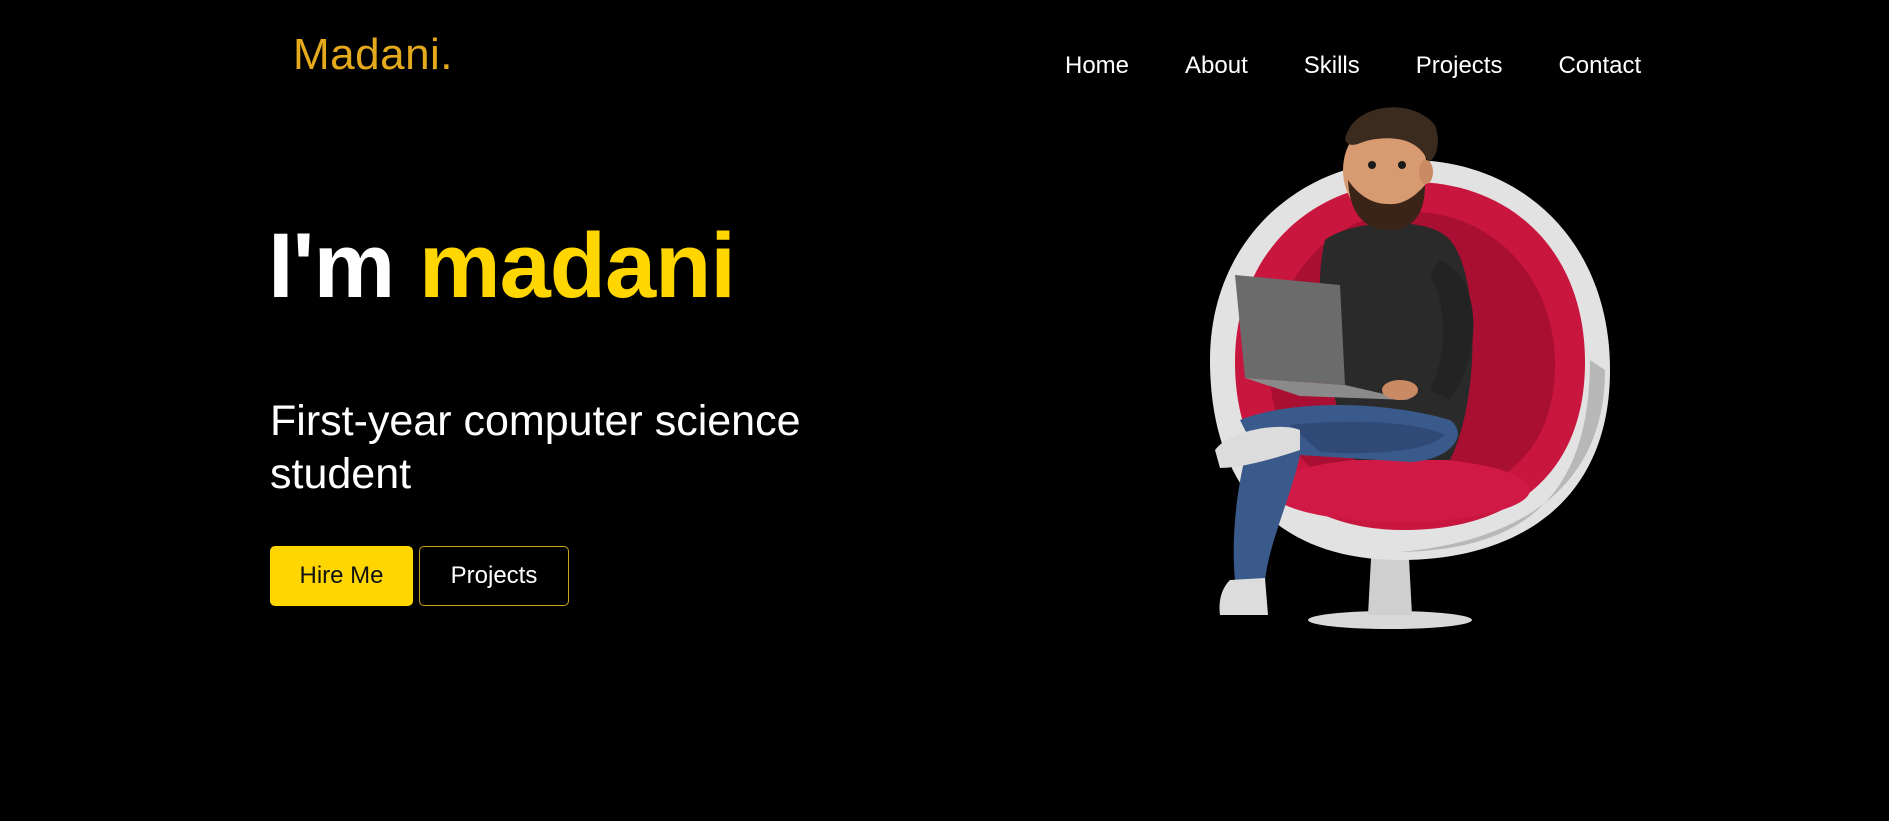  What do you see at coordinates (1097, 66) in the screenshot?
I see `nav-home: Home` at bounding box center [1097, 66].